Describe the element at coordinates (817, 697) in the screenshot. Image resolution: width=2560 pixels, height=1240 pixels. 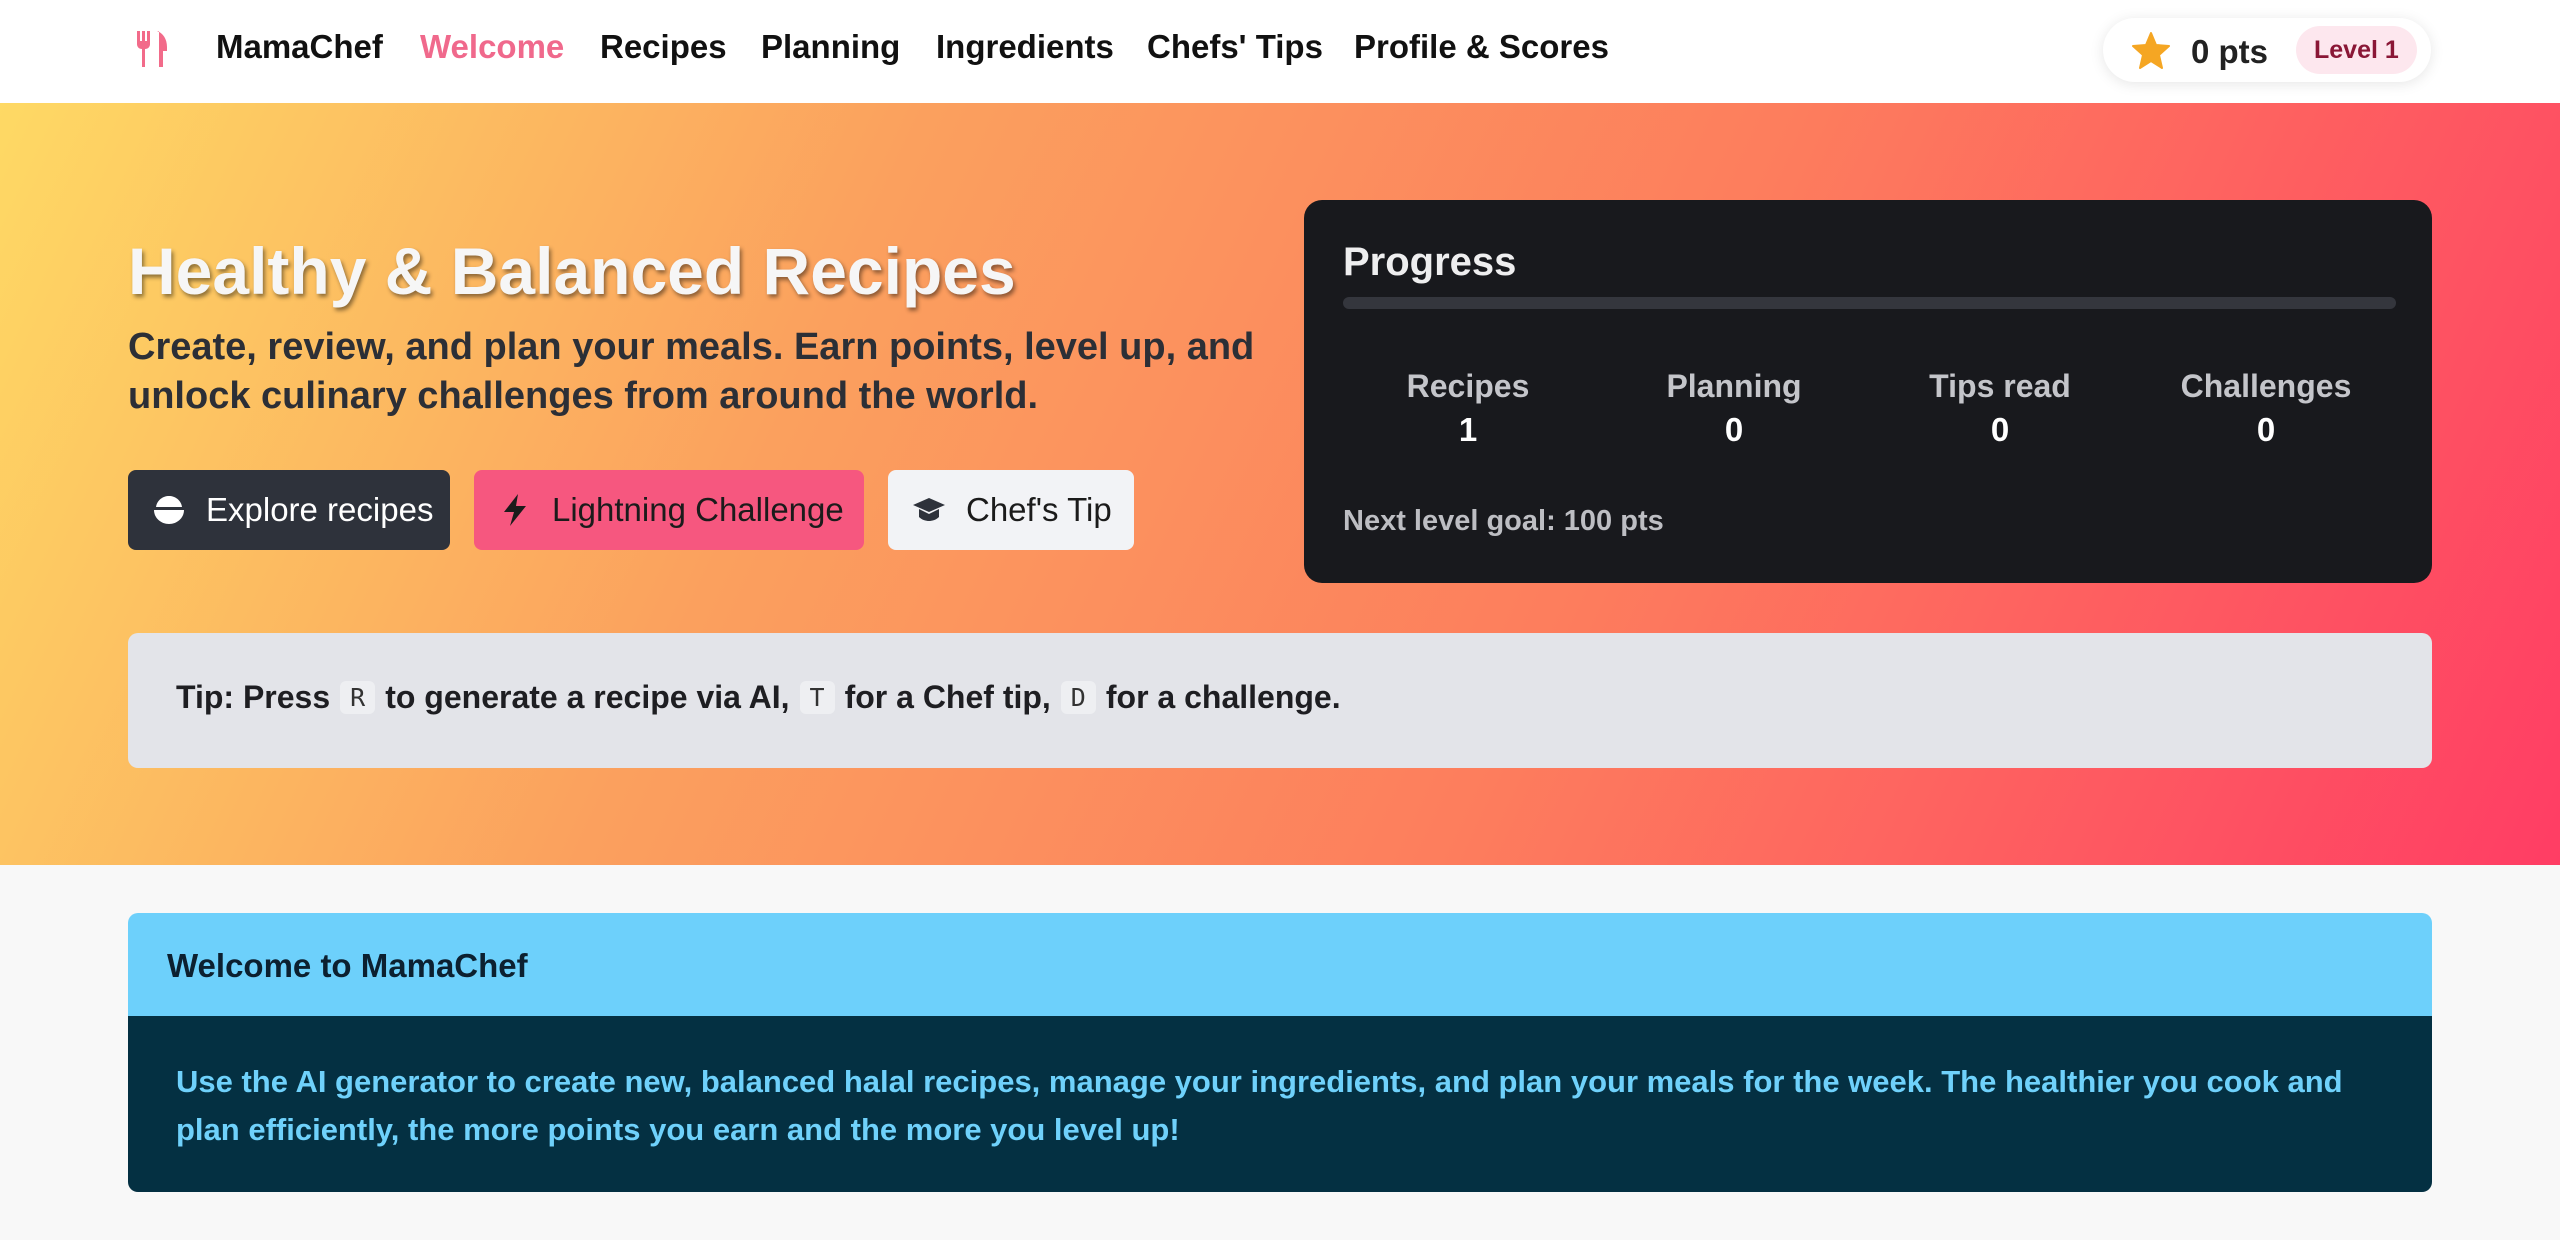
I see `key-t: T` at that location.